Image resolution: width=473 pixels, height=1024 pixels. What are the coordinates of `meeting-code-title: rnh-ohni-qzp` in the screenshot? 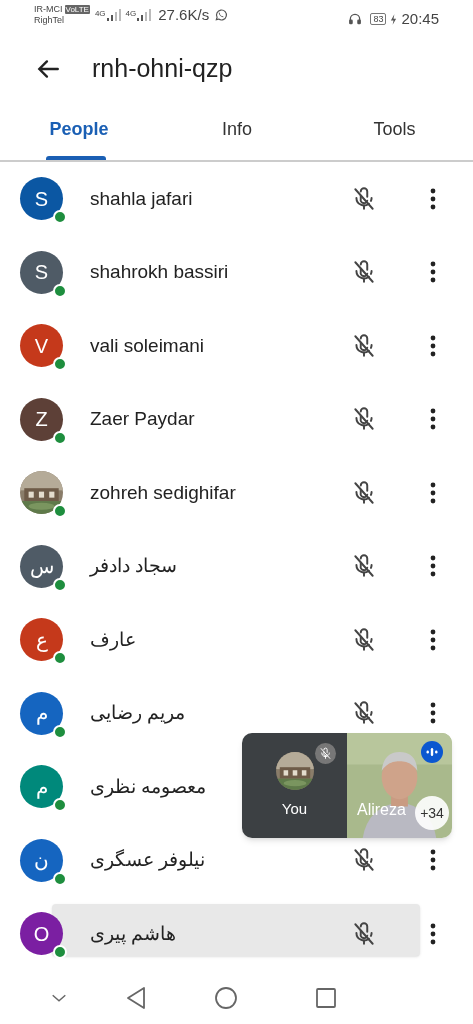 It's located at (162, 69).